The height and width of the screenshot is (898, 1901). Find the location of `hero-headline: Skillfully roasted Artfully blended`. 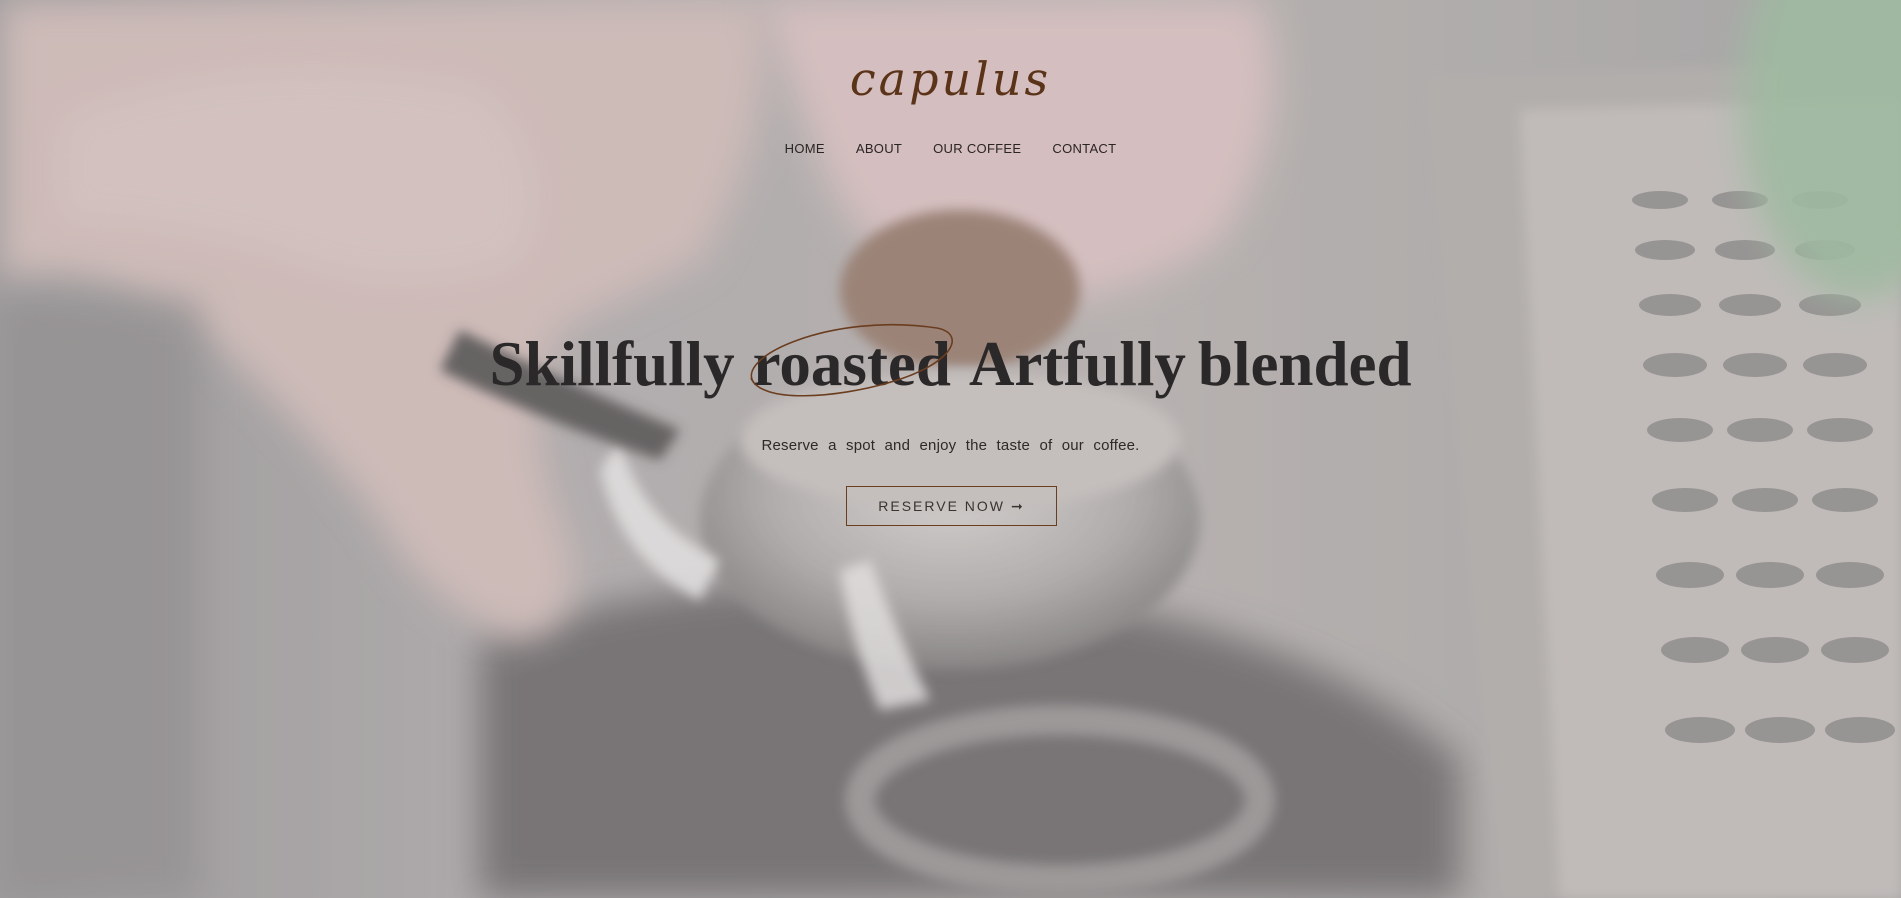

hero-headline: Skillfully roasted Artfully blended is located at coordinates (950, 361).